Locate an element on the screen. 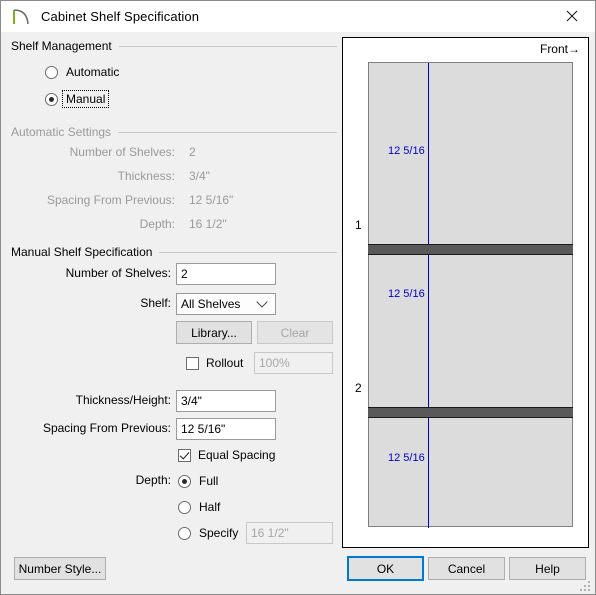 The width and height of the screenshot is (596, 595). depth-specify-value: 16 1/2" is located at coordinates (270, 533).